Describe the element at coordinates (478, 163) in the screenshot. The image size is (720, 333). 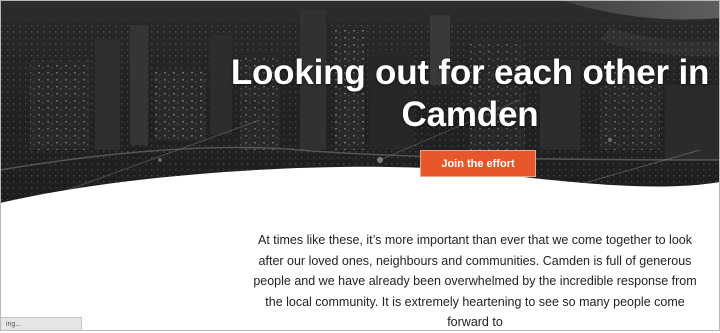
I see `join-the-effort-button: Join the effort` at that location.